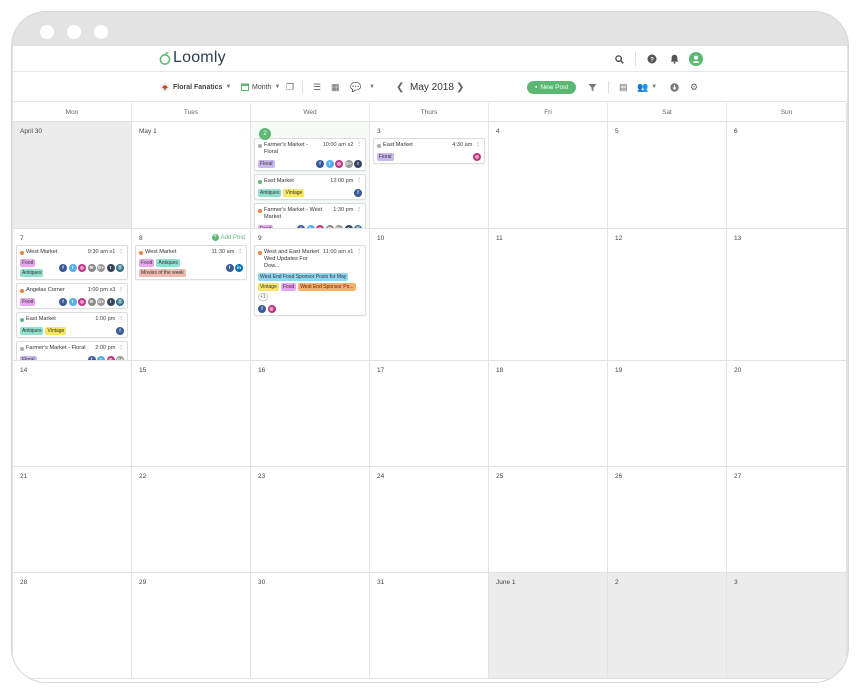 This screenshot has width=860, height=693. I want to click on users-icon: 👥 ▼, so click(647, 87).